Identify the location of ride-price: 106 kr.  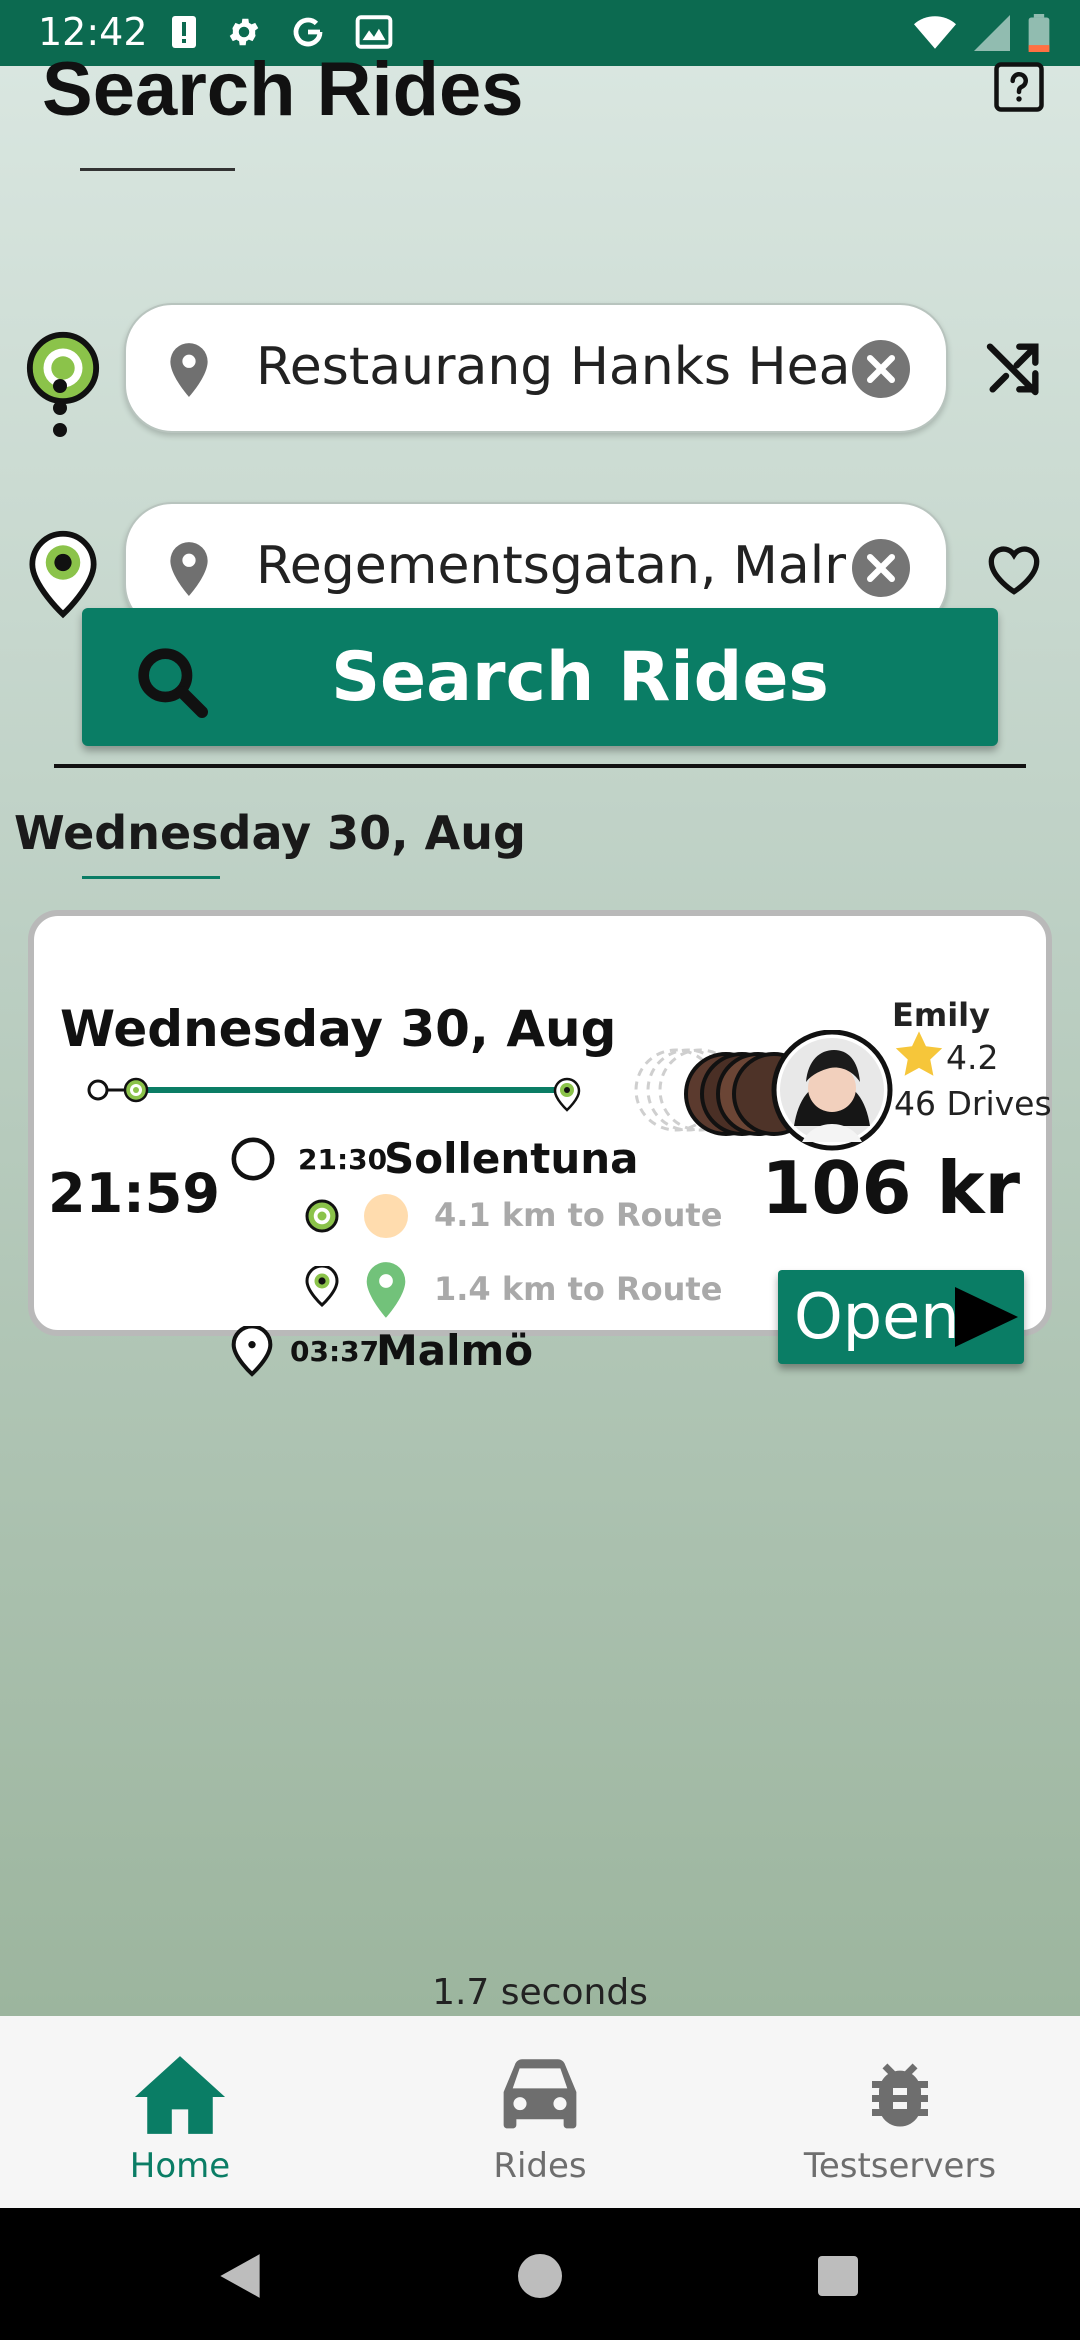
(890, 1188).